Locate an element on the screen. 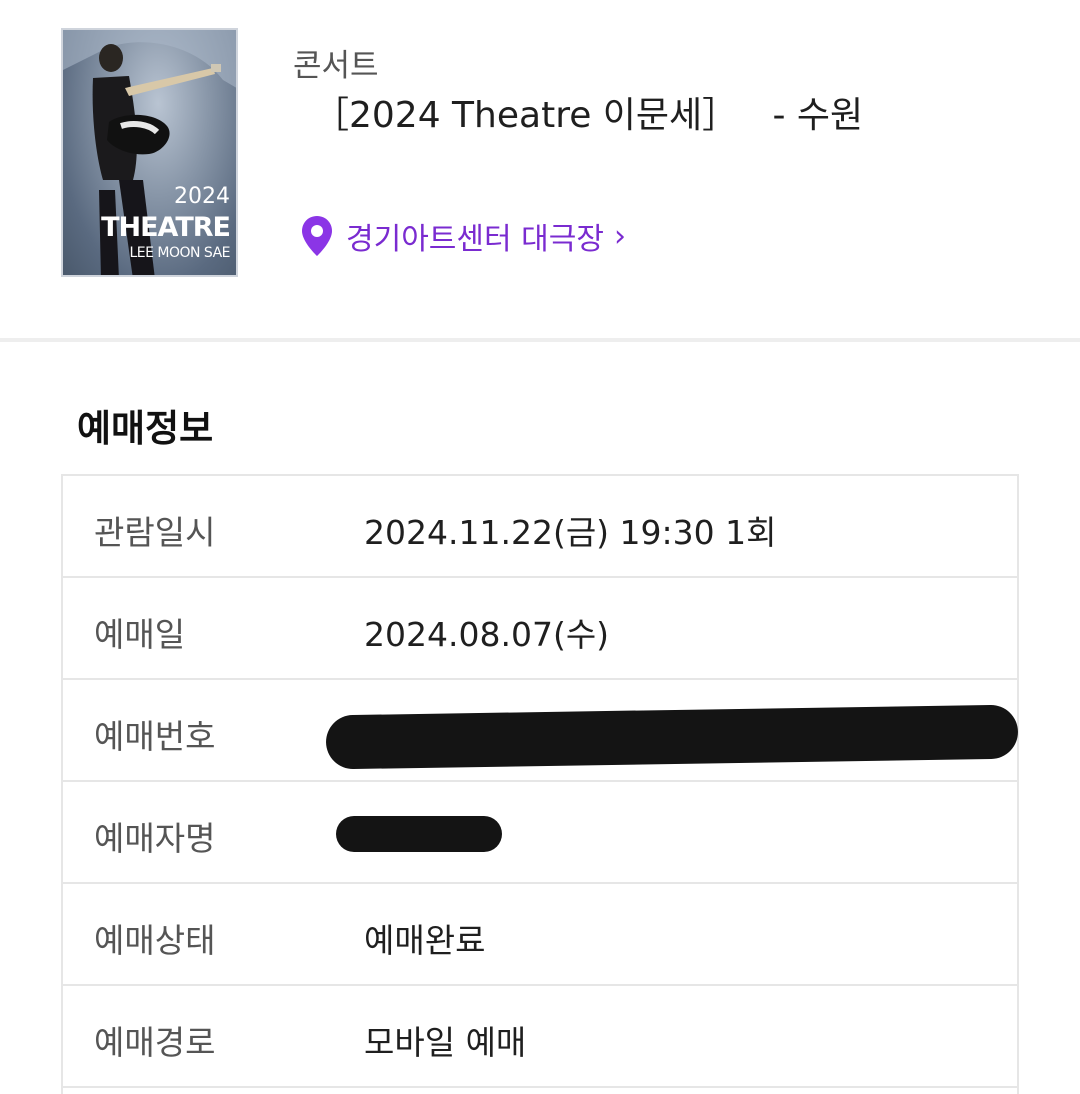  status-value: 예매완료 is located at coordinates (425, 940).